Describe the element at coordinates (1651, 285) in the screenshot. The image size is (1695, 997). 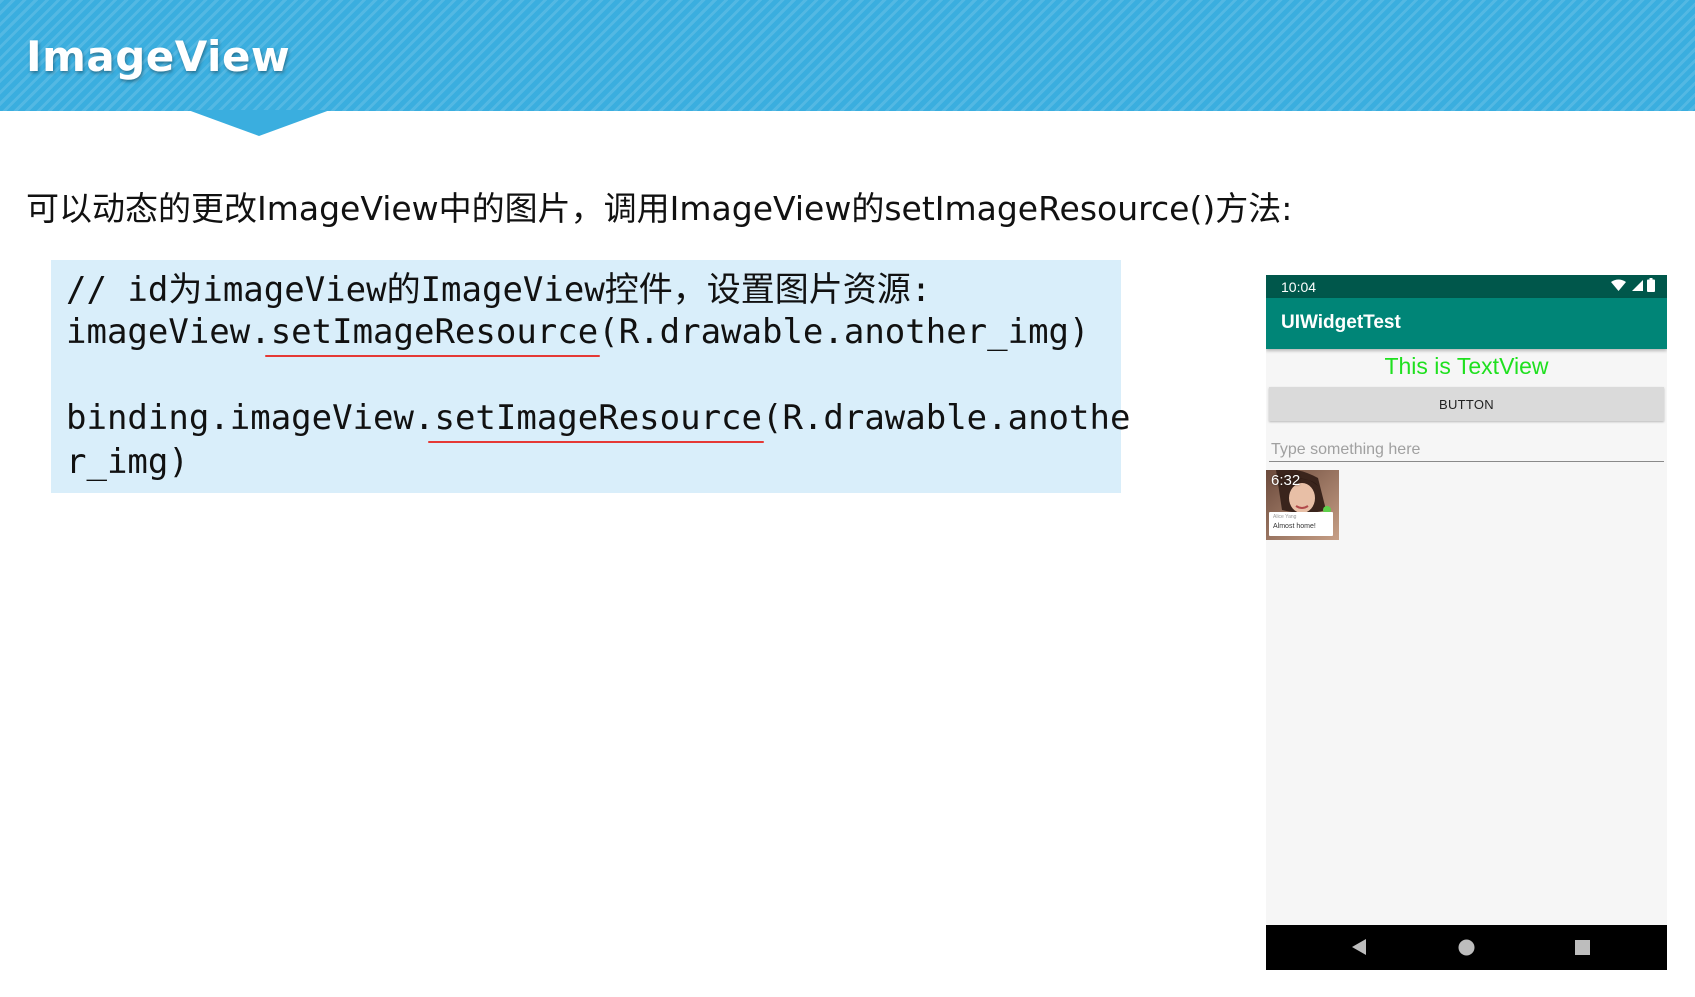
I see `battery-icon` at that location.